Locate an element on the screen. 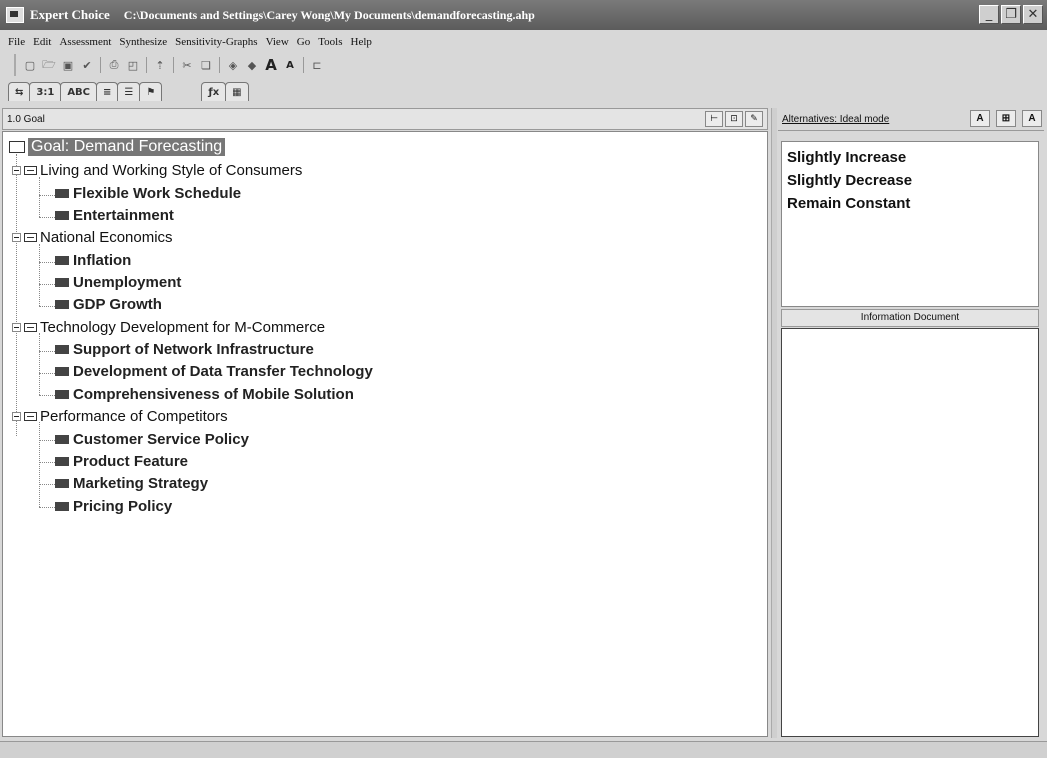  node-path-label: 1.0 Goal is located at coordinates (26, 119).